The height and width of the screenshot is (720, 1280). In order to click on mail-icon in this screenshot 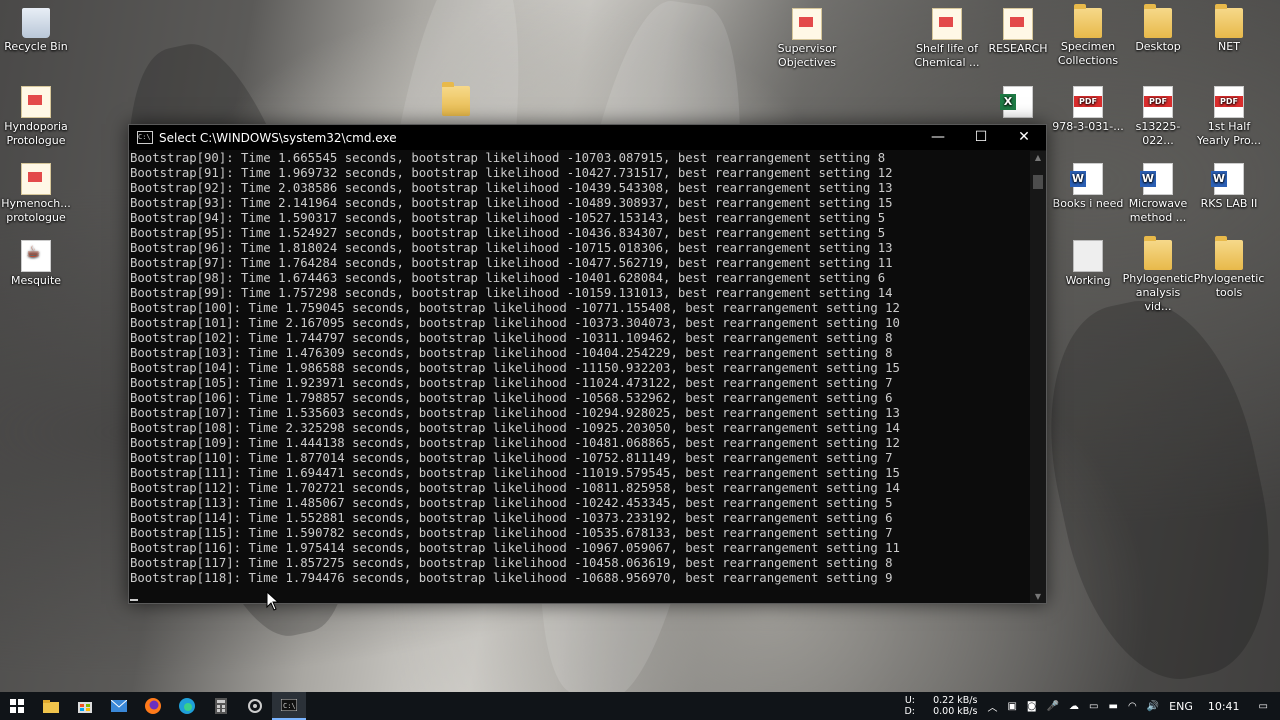, I will do `click(119, 706)`.